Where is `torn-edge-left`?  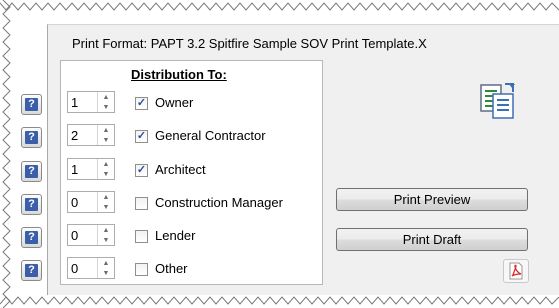
torn-edge-left is located at coordinates (7, 154).